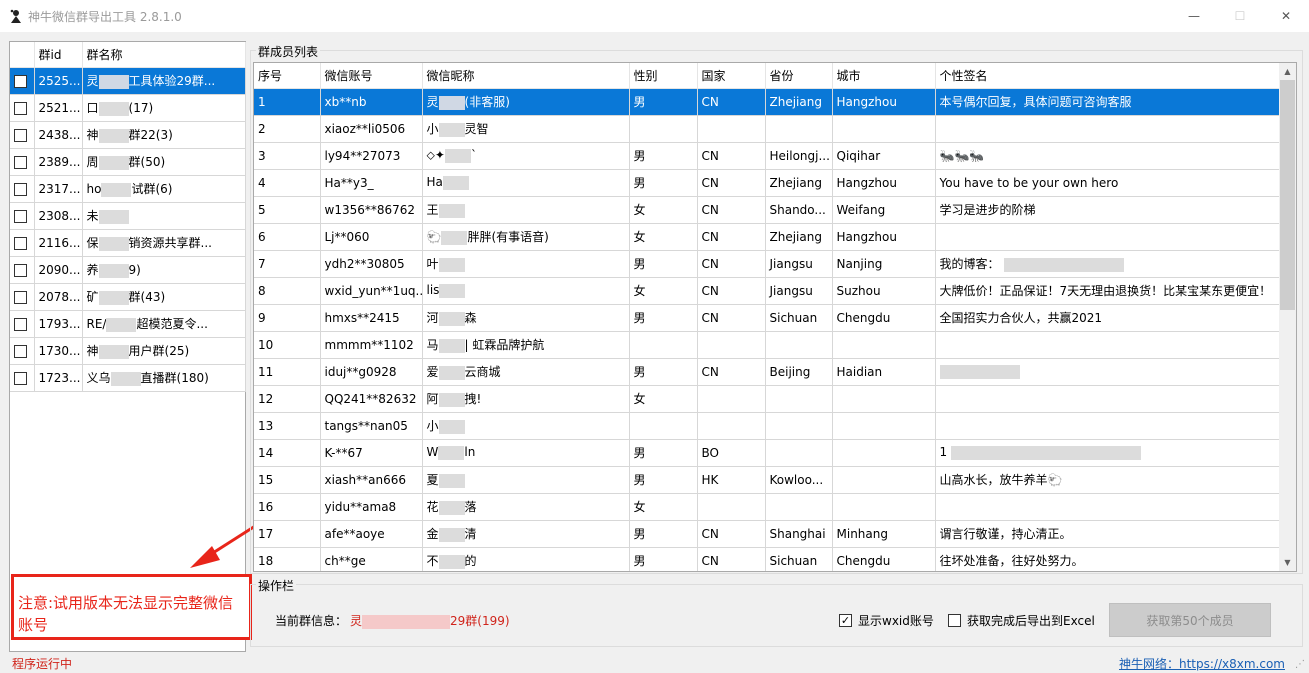 This screenshot has width=1309, height=673. What do you see at coordinates (767, 345) in the screenshot?
I see `member-row: 10 mmmm**1102 马 | 虹霖品牌护航` at bounding box center [767, 345].